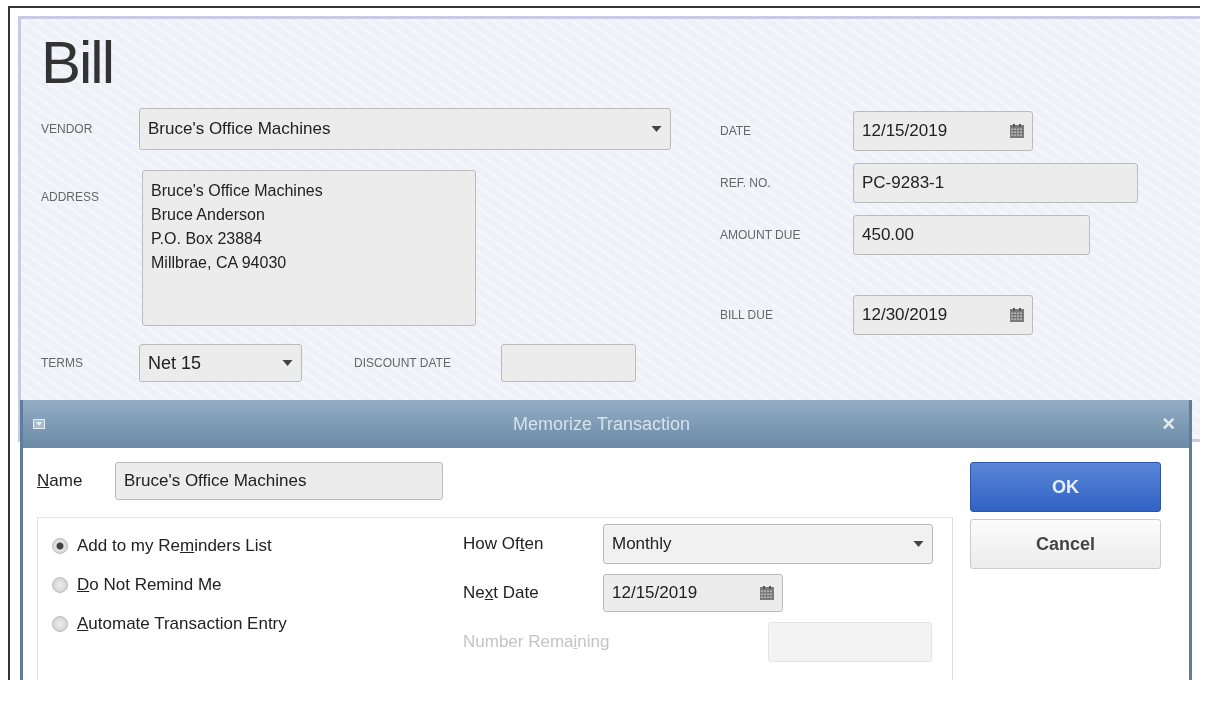  What do you see at coordinates (220, 363) in the screenshot?
I see `terms-dropdown: Net 15` at bounding box center [220, 363].